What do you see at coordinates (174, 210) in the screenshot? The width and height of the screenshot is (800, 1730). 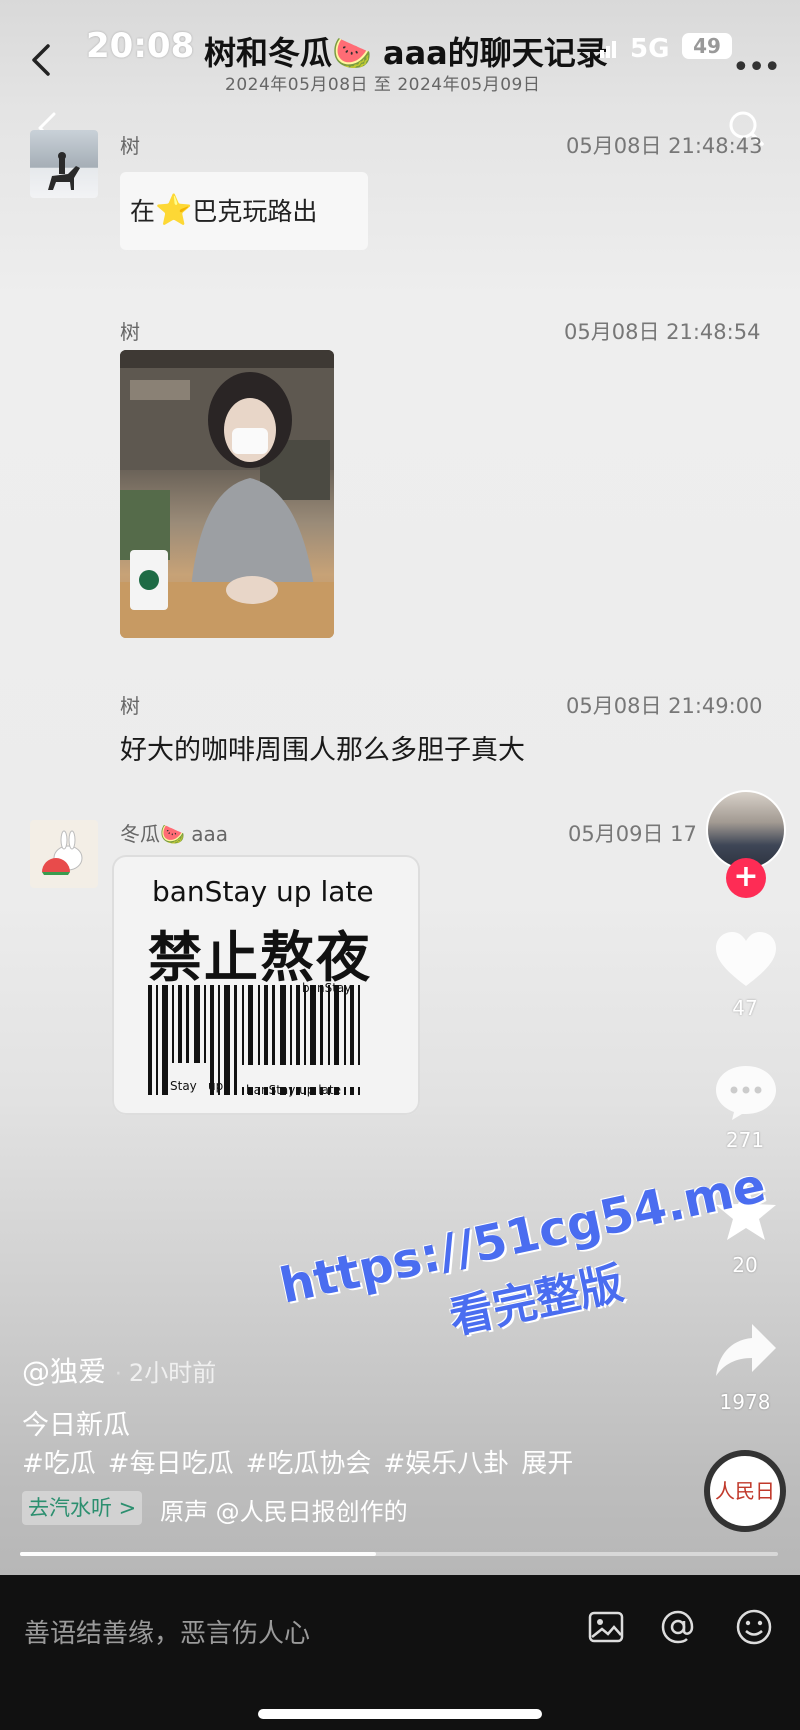 I see `star-emoji-icon: ⭐` at bounding box center [174, 210].